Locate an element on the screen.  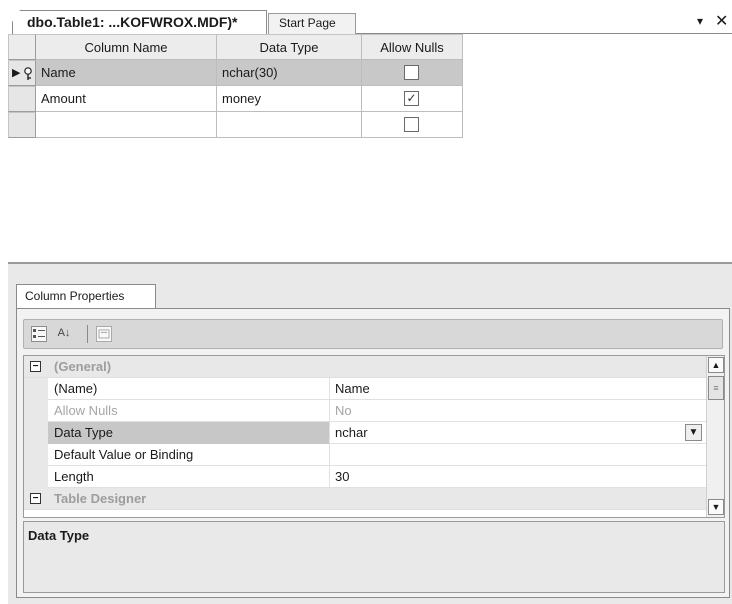
categorized-icon is located at coordinates (39, 334).